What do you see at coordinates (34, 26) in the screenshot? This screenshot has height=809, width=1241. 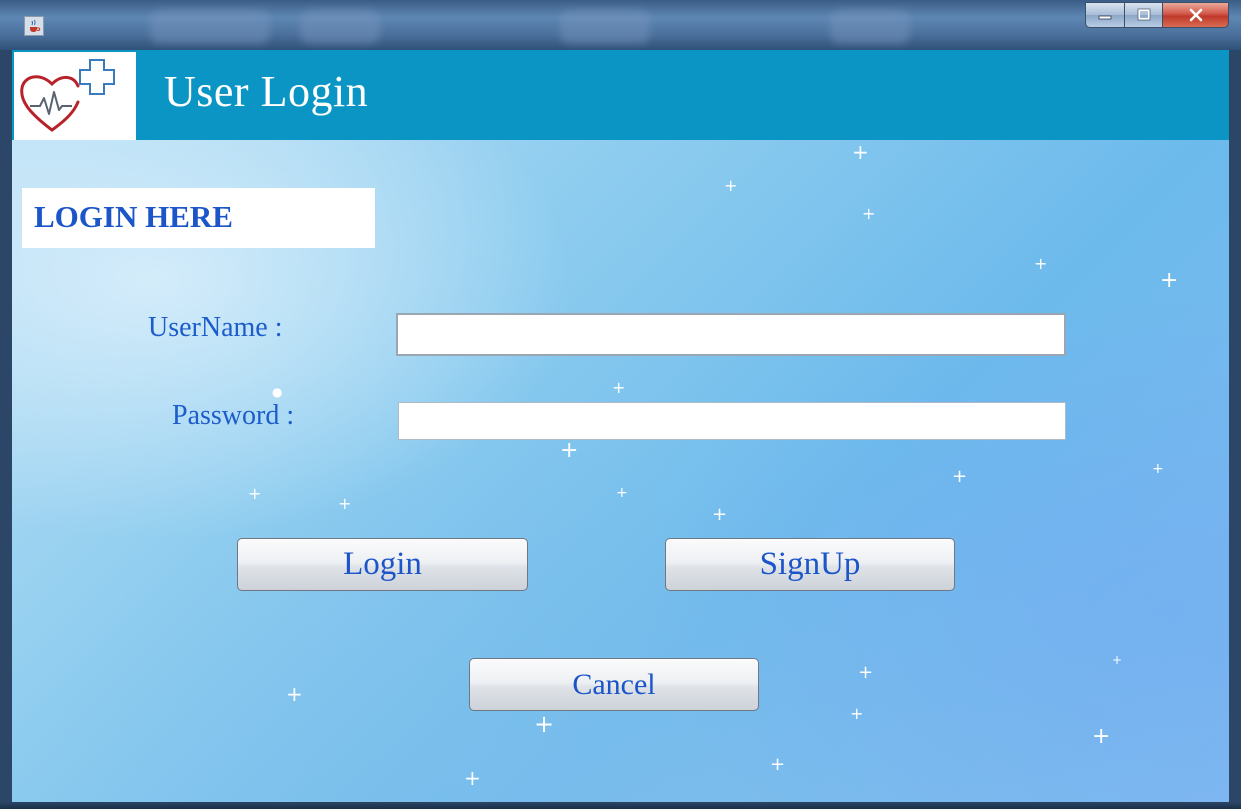 I see `java-cup-icon` at bounding box center [34, 26].